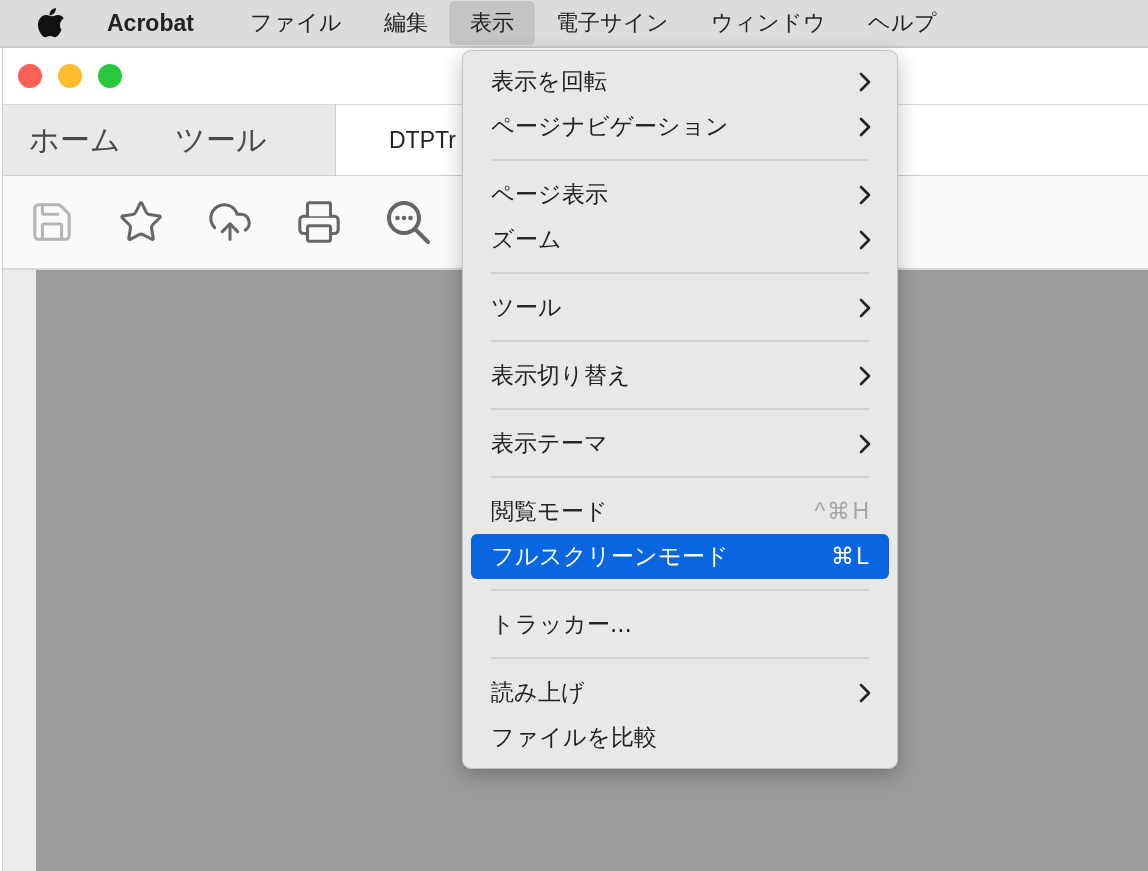 This screenshot has width=1148, height=871. What do you see at coordinates (221, 140) in the screenshot?
I see `tab: ツール` at bounding box center [221, 140].